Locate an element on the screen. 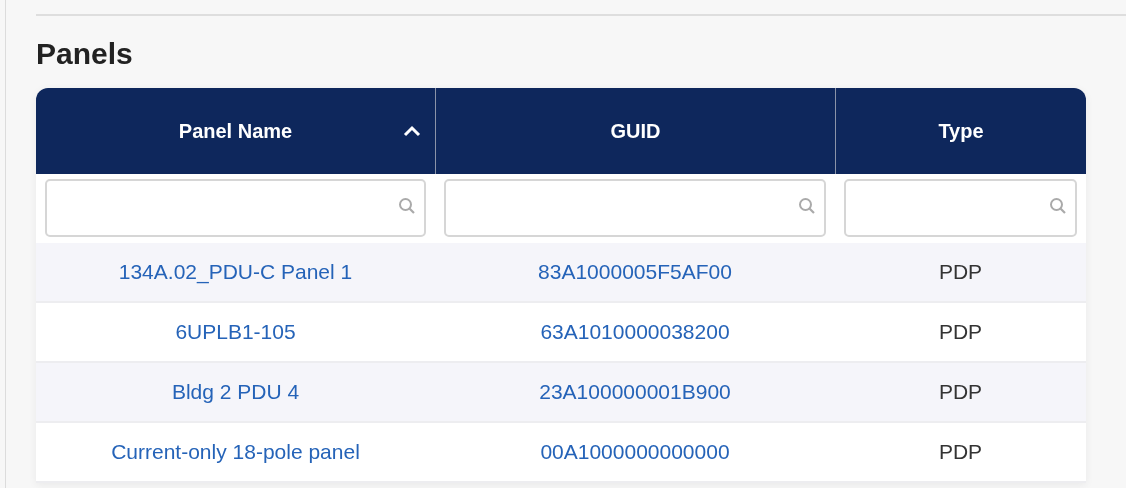 Image resolution: width=1126 pixels, height=488 pixels. table-link: 134A.02_PDU-C Panel 1 is located at coordinates (235, 272).